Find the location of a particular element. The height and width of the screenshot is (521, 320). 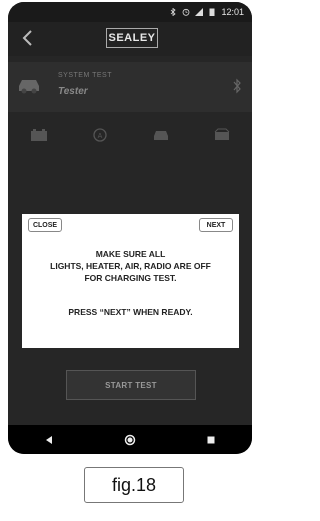

chevron-left-icon is located at coordinates (28, 38).